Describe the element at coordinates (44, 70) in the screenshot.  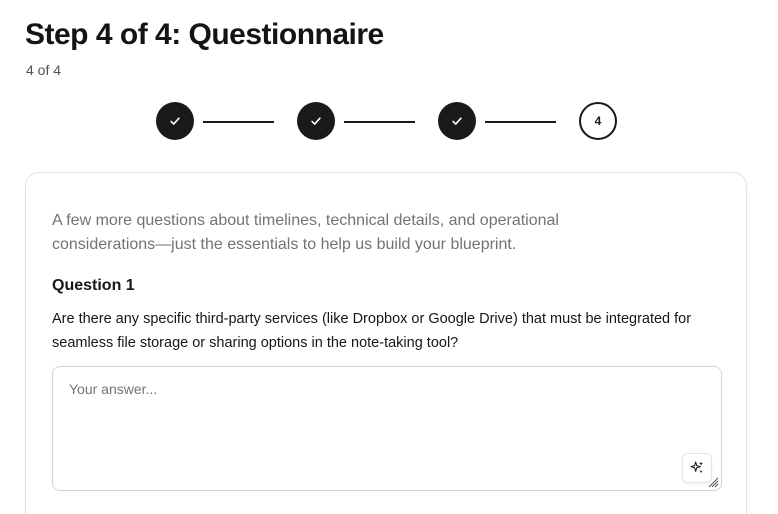
I see `step-counter: 4 of 4` at that location.